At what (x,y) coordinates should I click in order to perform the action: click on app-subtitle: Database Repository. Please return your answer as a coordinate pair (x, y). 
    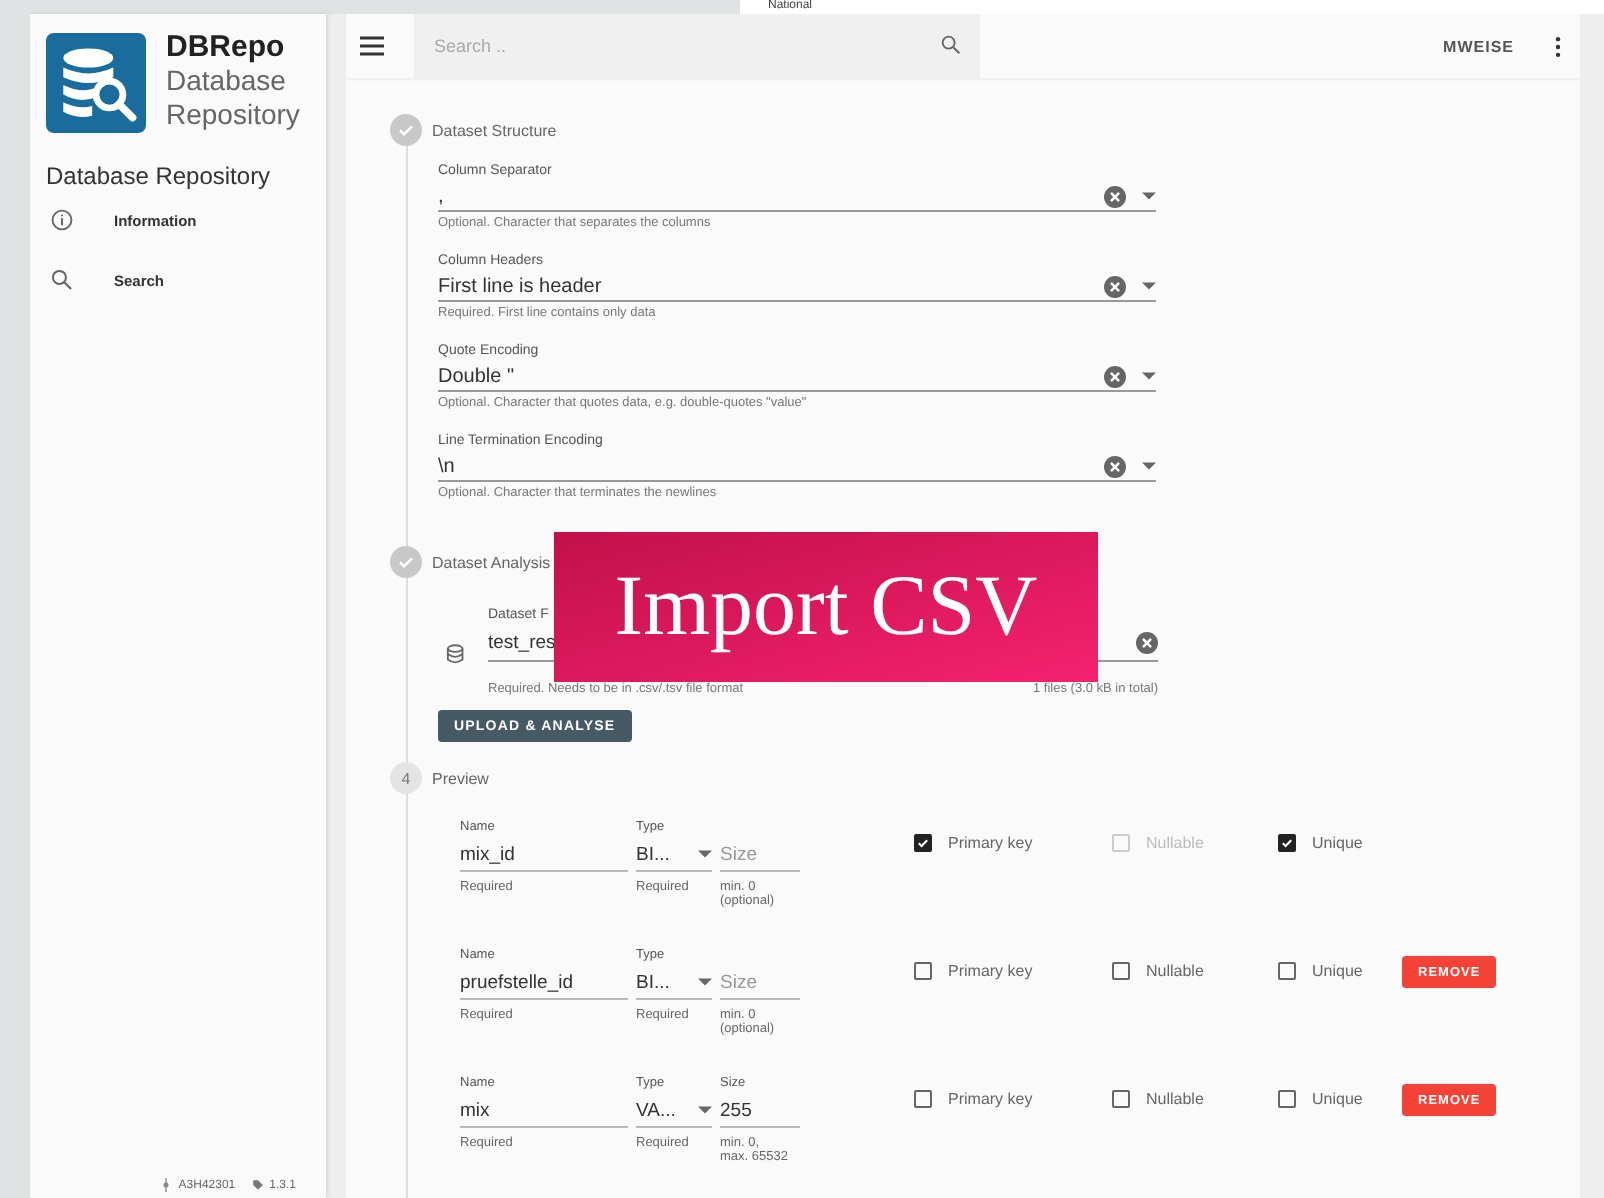
    Looking at the image, I should click on (234, 98).